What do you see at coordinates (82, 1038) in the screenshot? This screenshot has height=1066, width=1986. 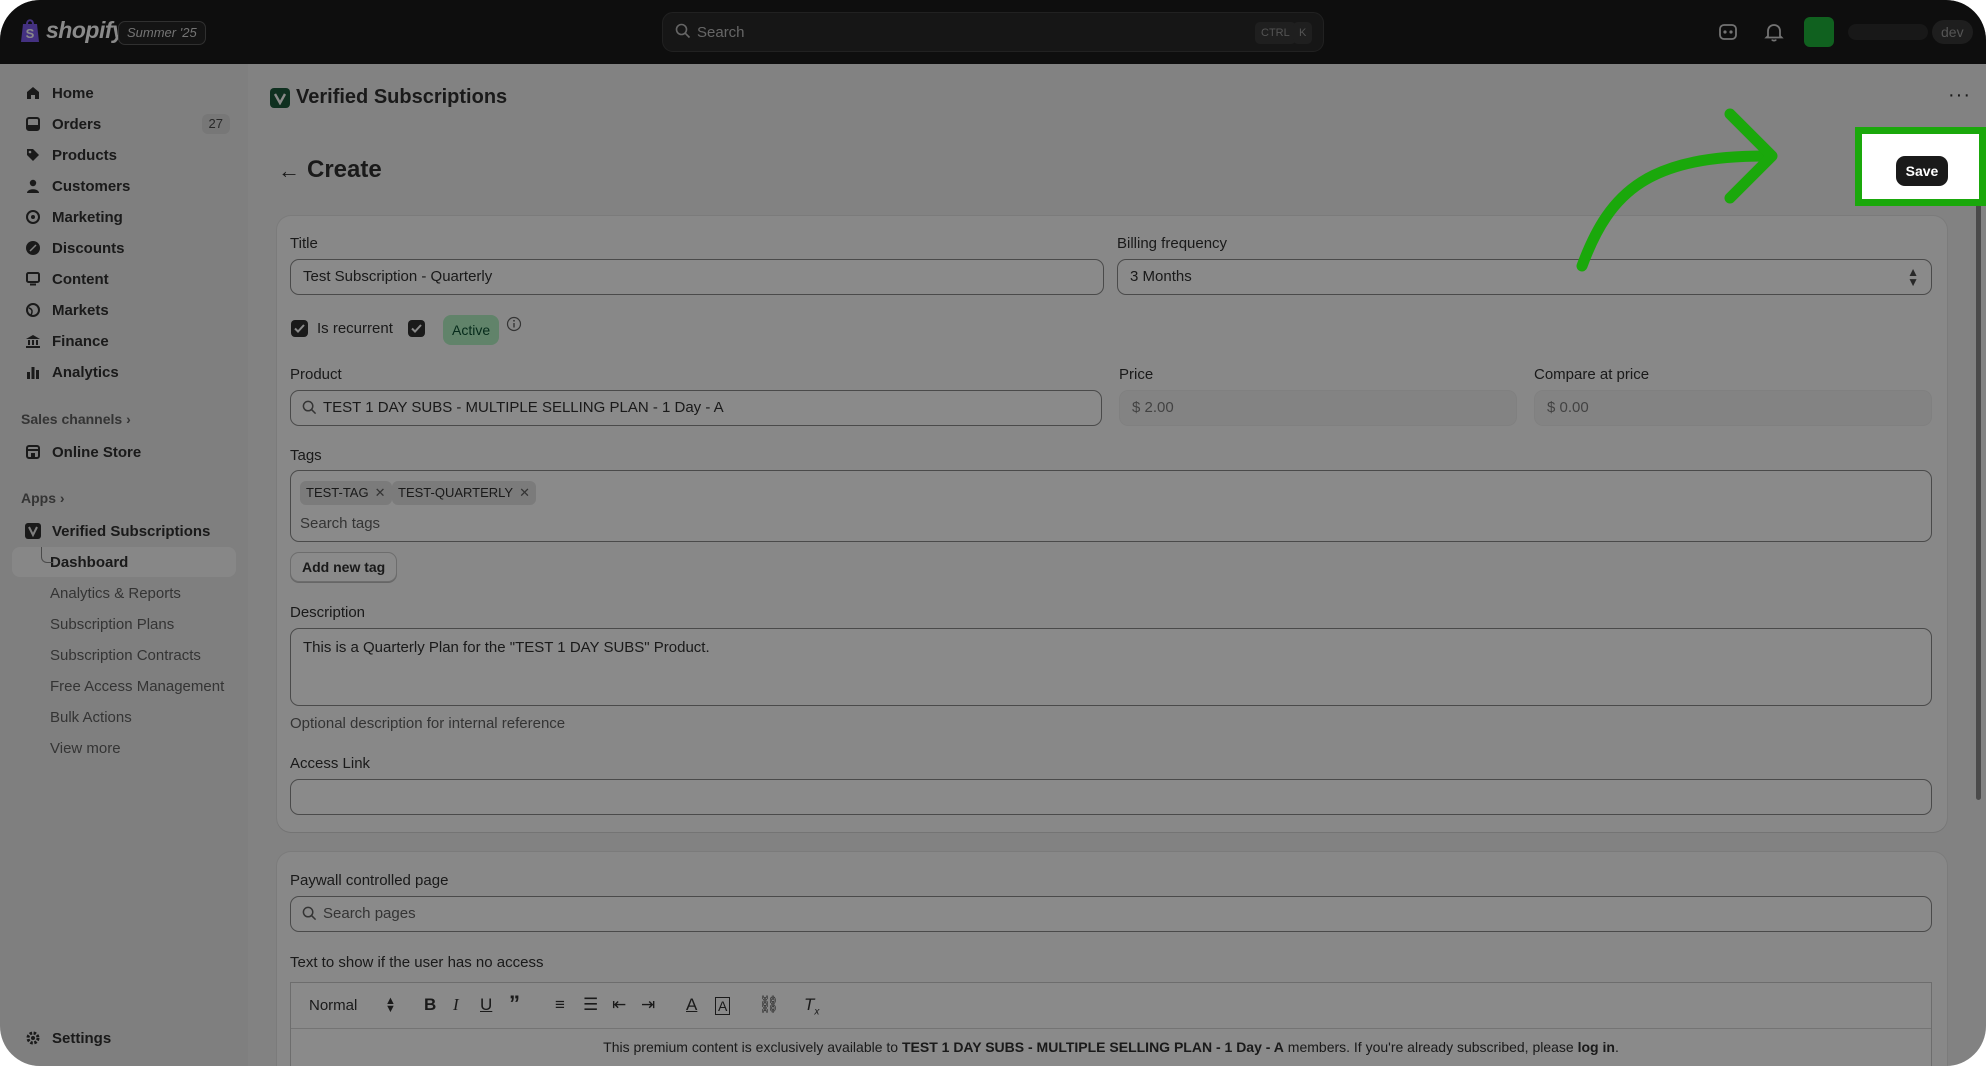 I see `sidebar-item-label: Settings` at bounding box center [82, 1038].